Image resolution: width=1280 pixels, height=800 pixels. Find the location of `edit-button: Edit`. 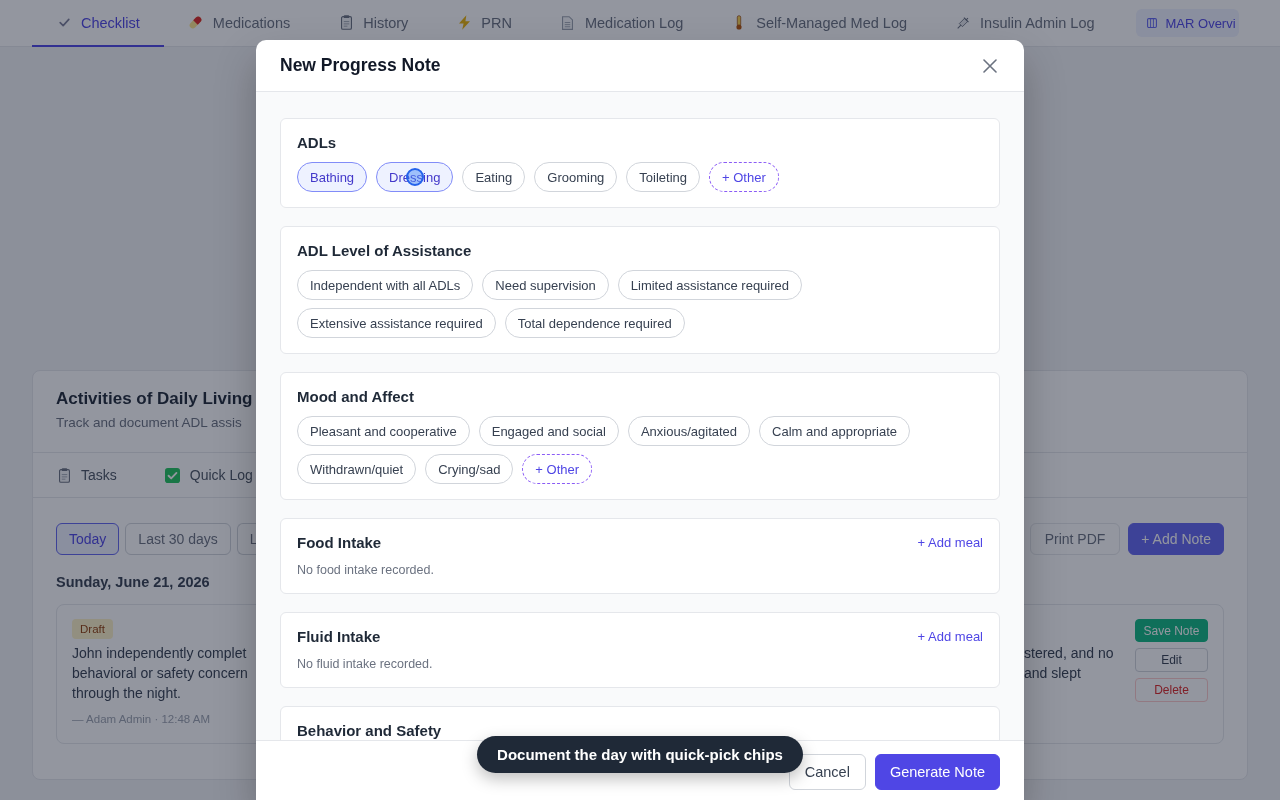

edit-button: Edit is located at coordinates (1171, 660).